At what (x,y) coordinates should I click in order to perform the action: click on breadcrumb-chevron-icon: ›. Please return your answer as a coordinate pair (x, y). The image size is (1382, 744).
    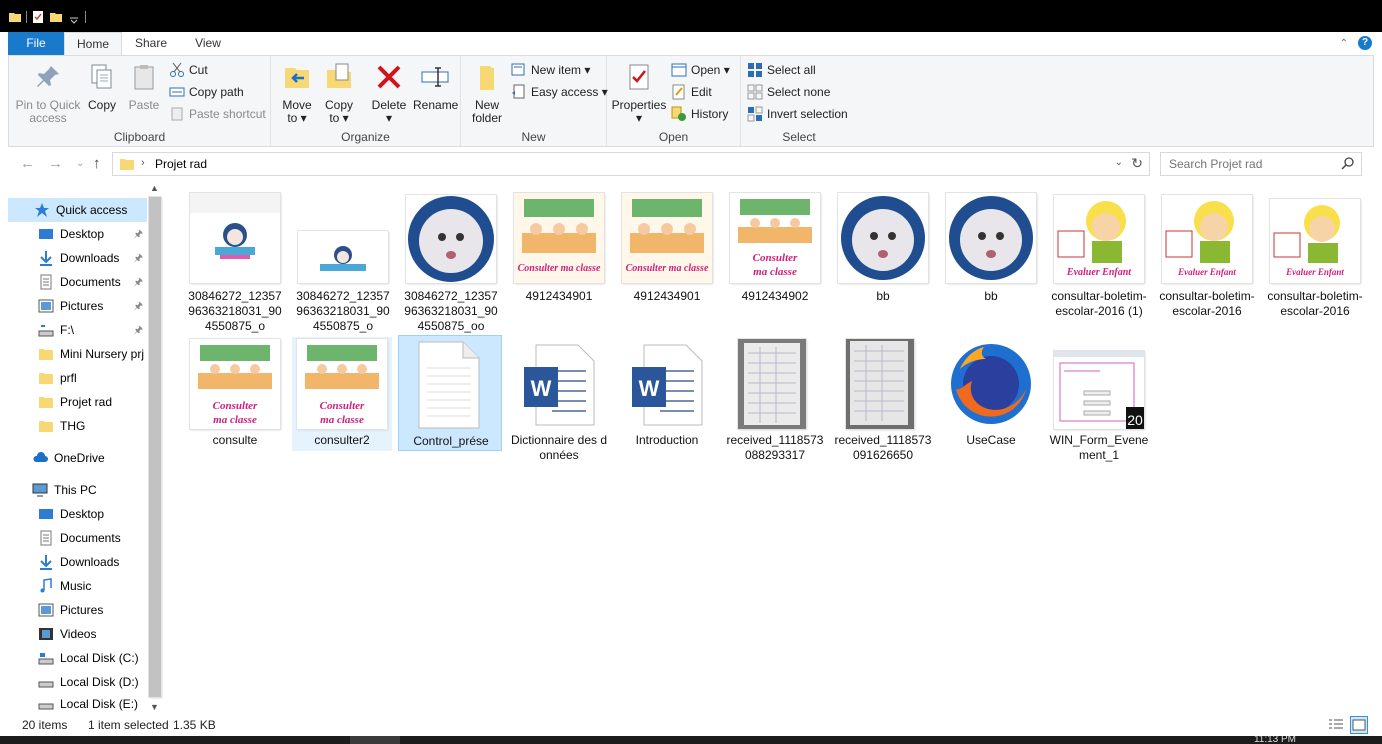
    Looking at the image, I should click on (143, 163).